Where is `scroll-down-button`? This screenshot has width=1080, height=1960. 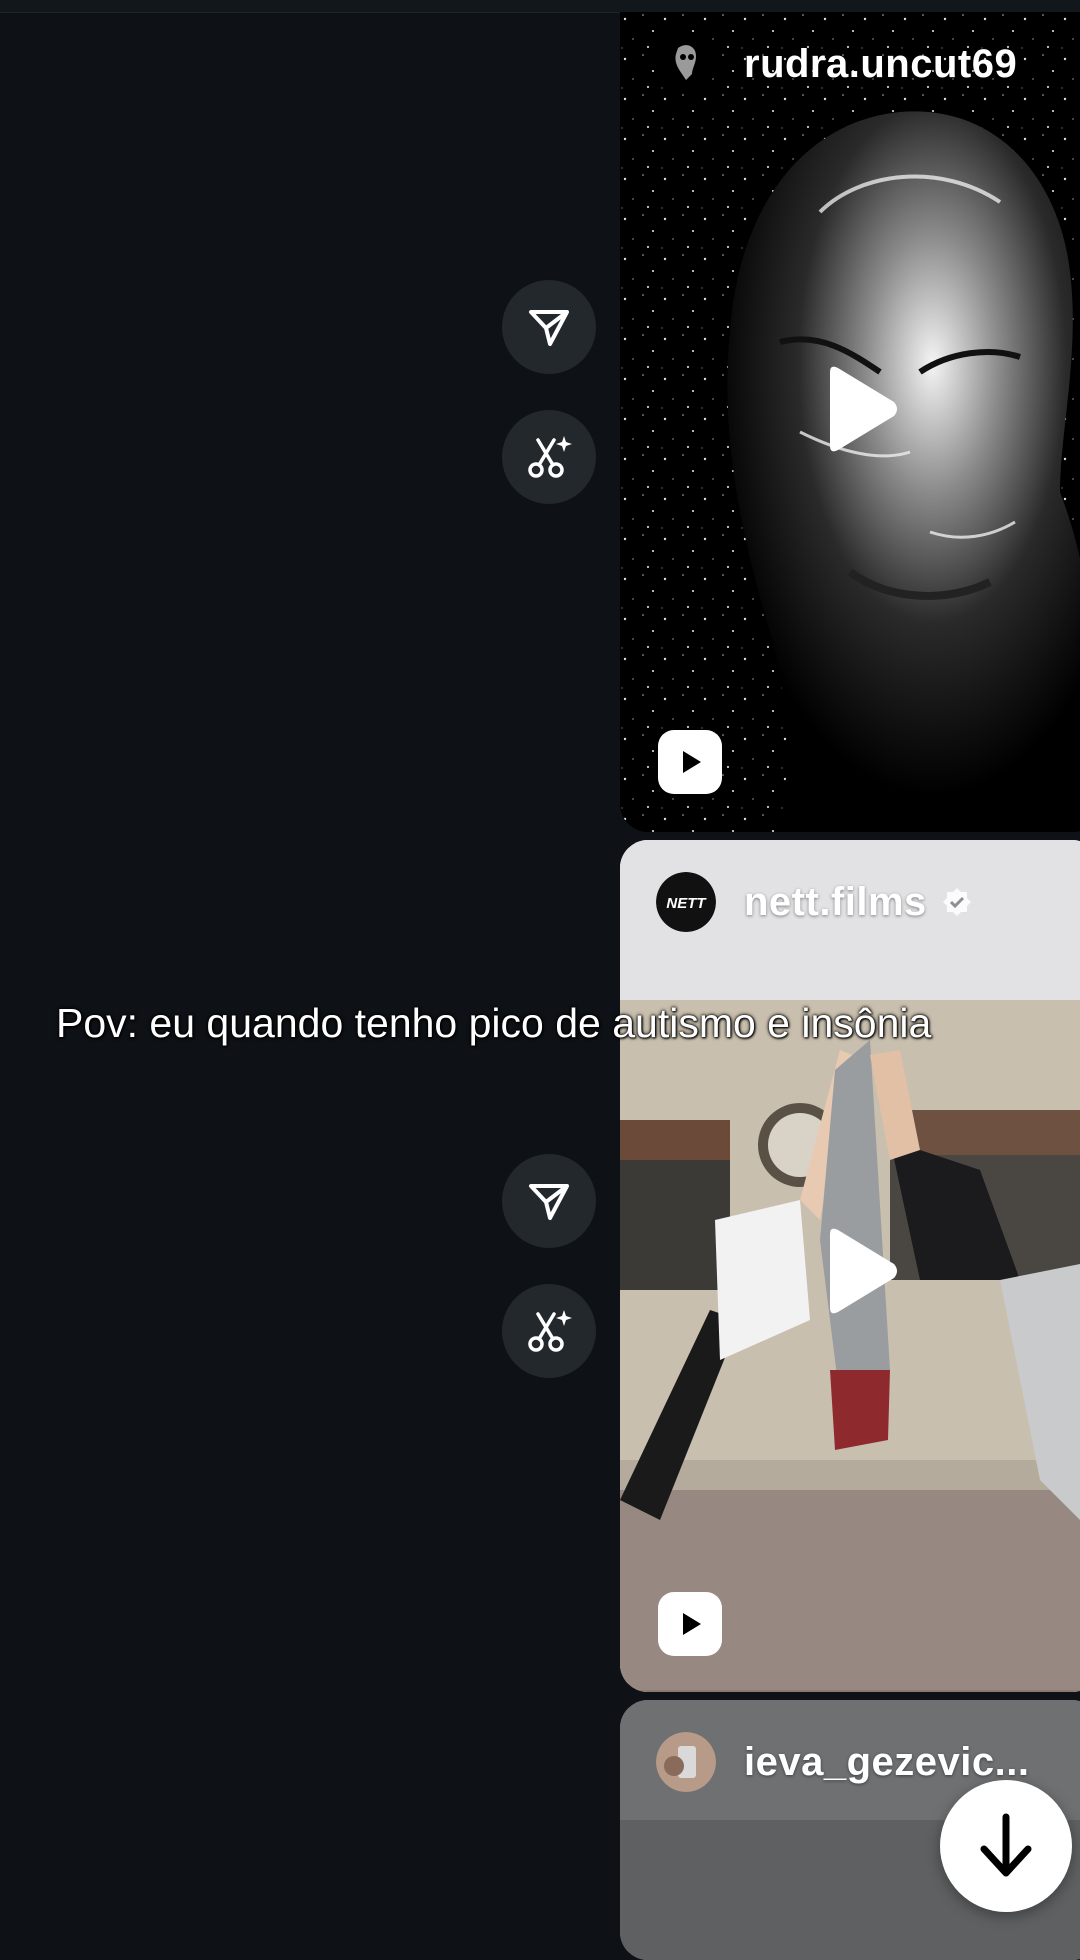 scroll-down-button is located at coordinates (1006, 1846).